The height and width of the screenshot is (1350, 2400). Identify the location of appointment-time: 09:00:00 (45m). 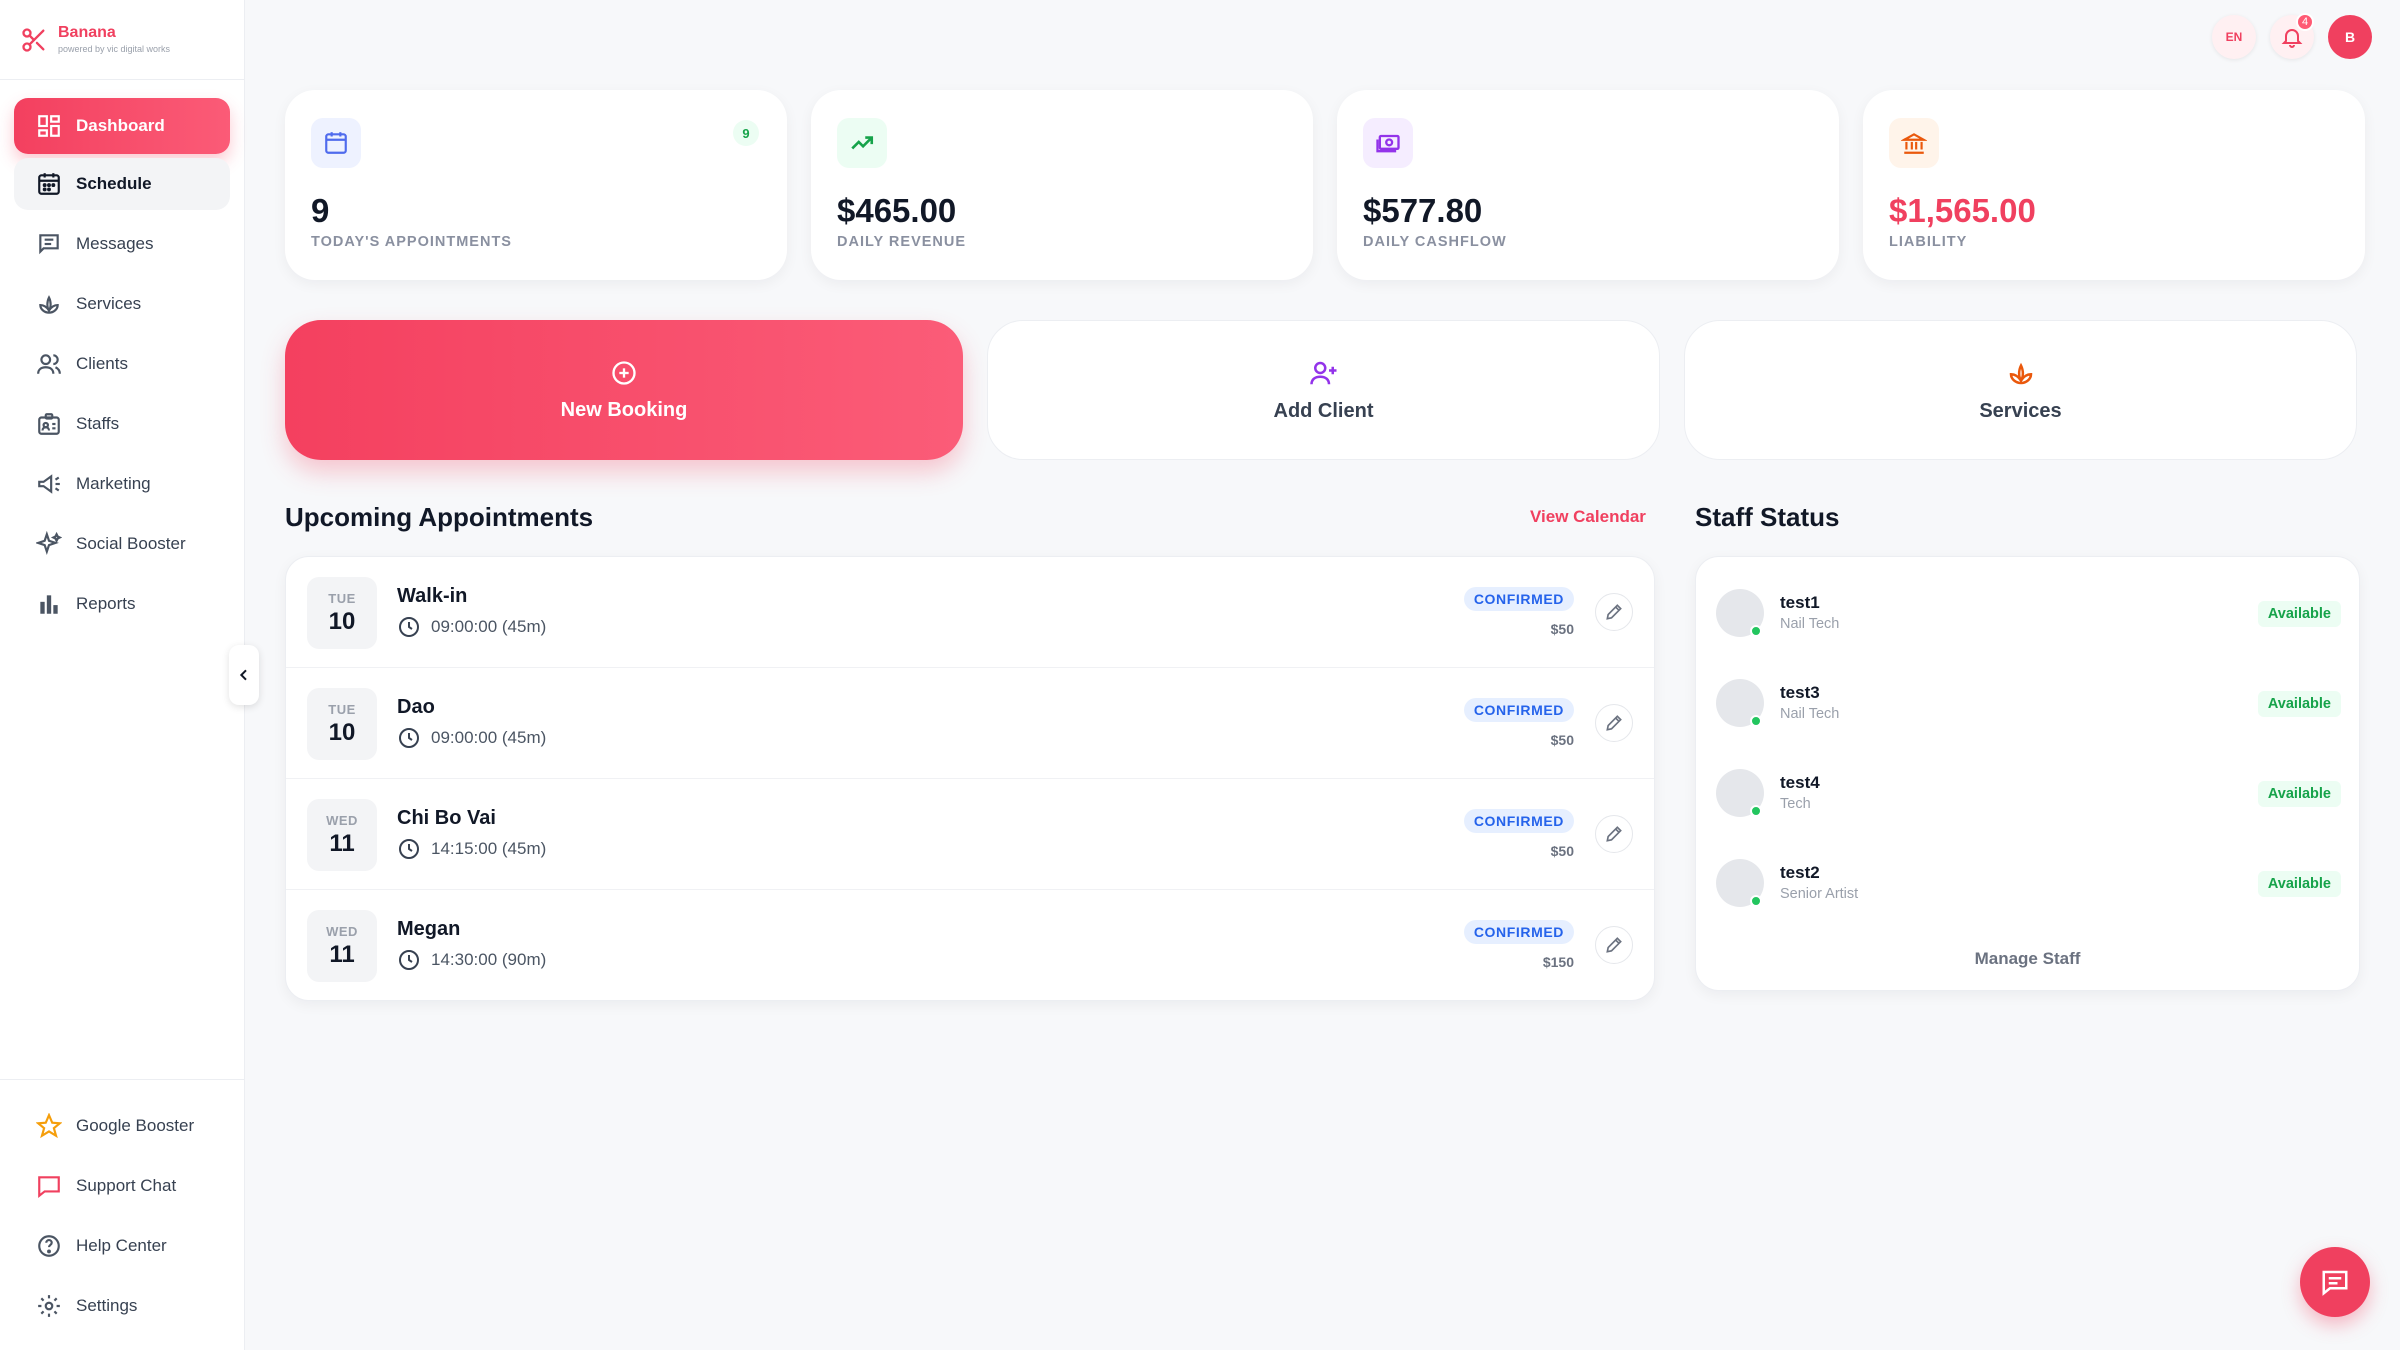
(471, 627).